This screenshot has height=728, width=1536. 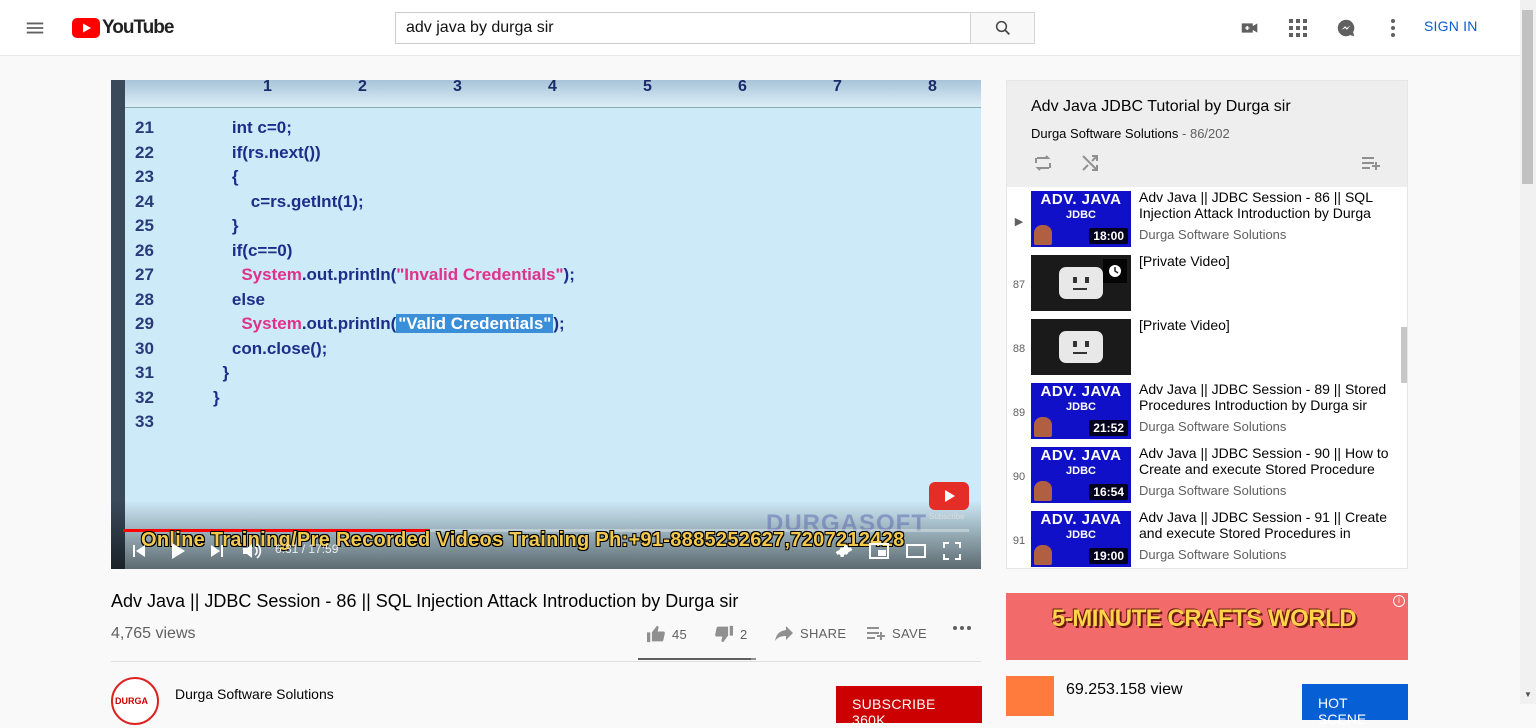 I want to click on apps-grid-icon, so click(x=1298, y=28).